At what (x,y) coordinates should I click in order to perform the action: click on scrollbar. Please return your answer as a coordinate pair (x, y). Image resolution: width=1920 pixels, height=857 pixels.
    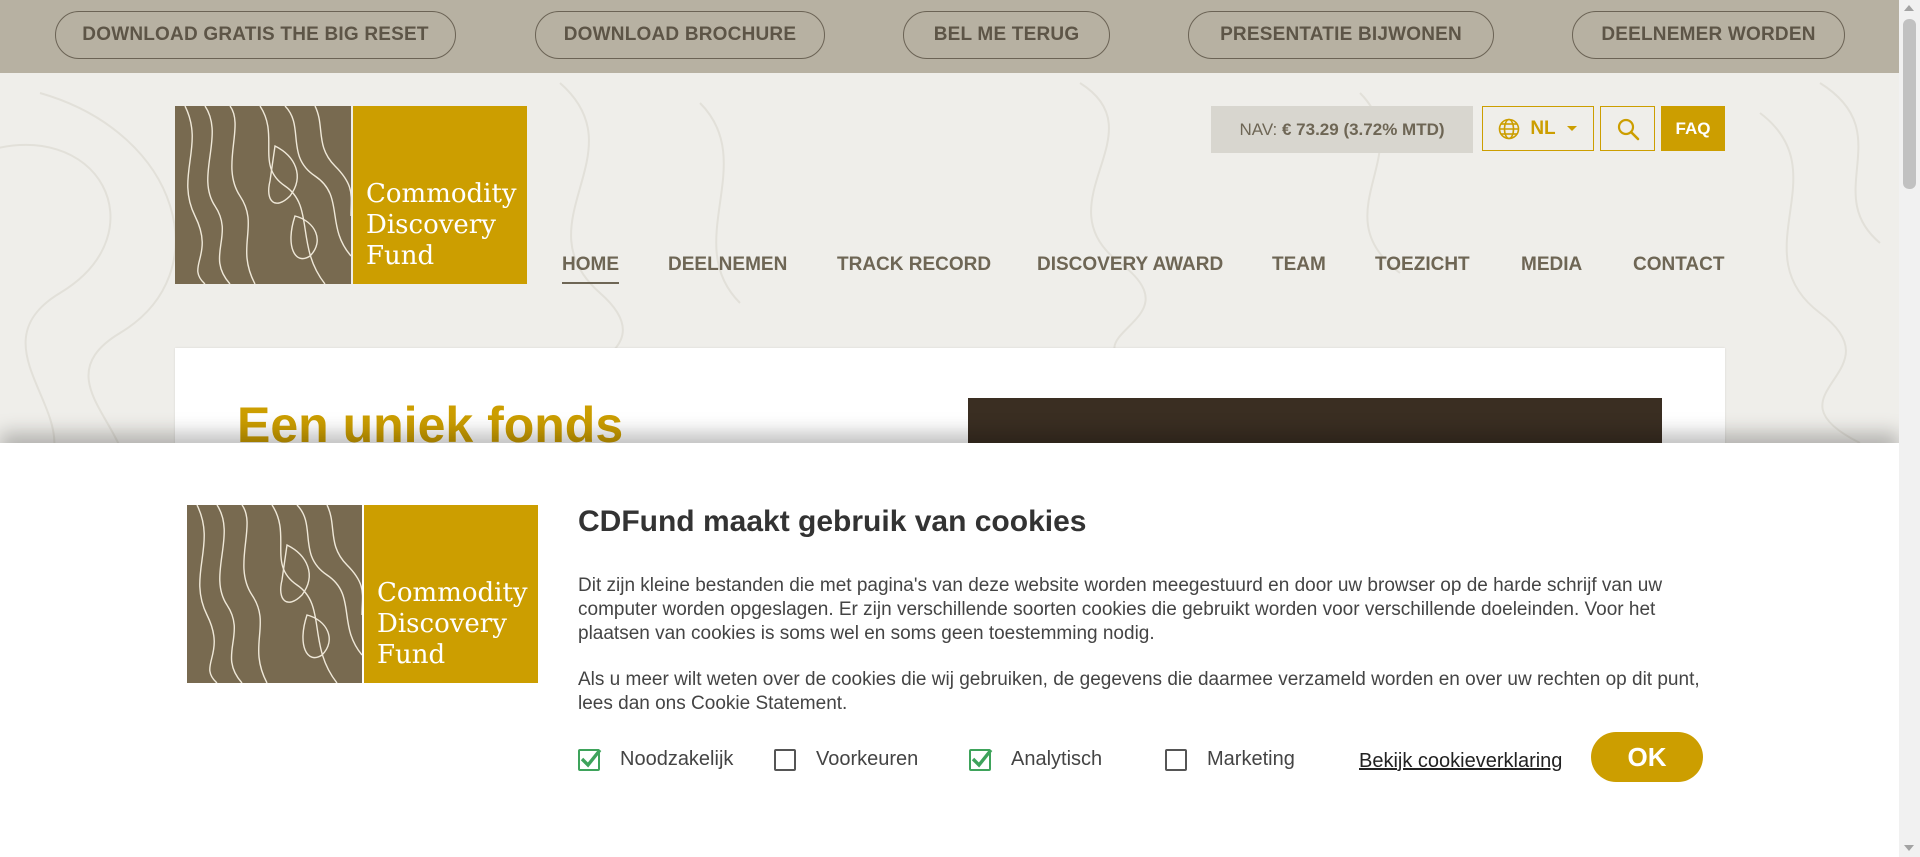
    Looking at the image, I should click on (1909, 428).